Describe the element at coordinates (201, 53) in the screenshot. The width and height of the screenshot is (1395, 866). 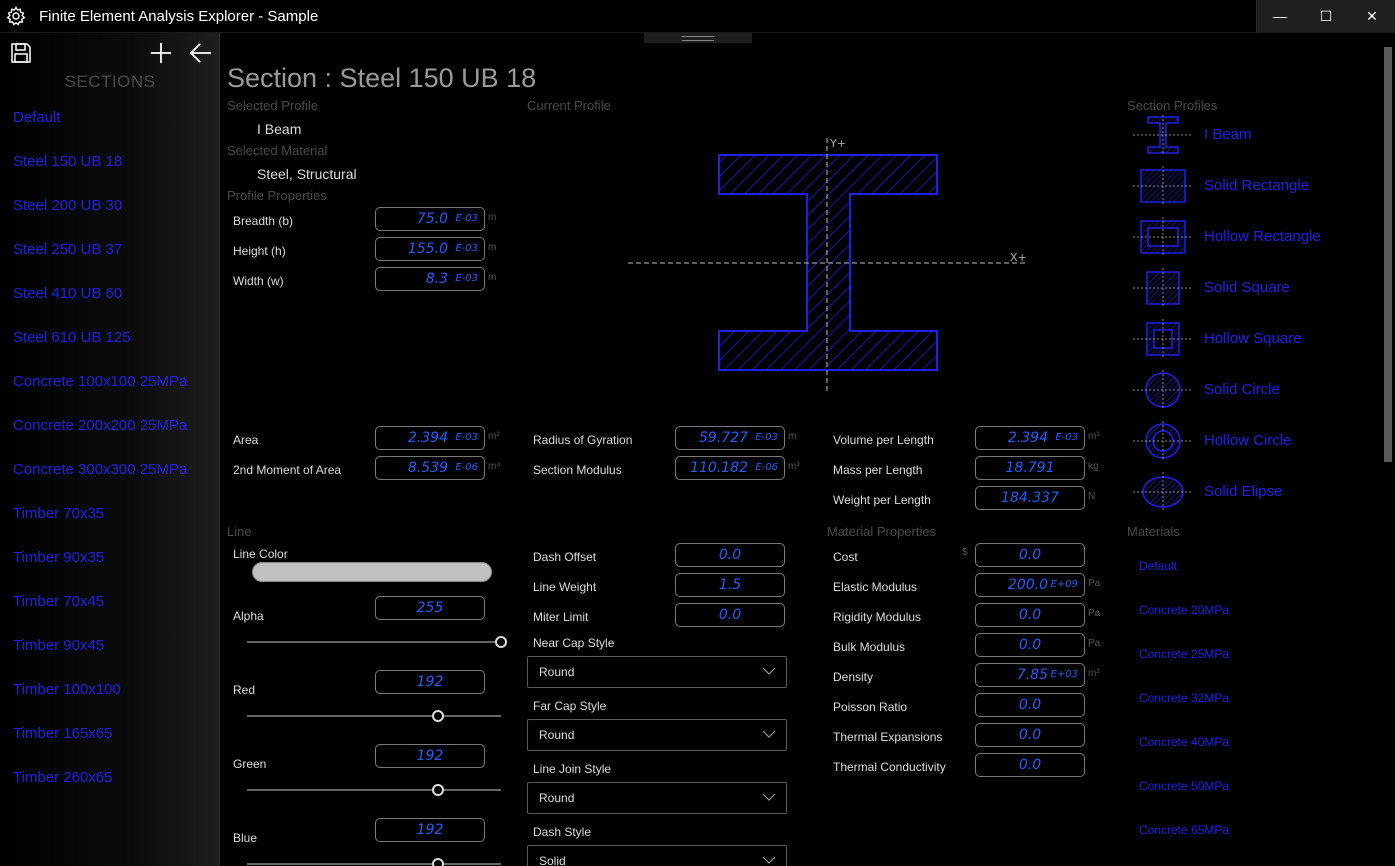
I see `back-arrow-icon` at that location.